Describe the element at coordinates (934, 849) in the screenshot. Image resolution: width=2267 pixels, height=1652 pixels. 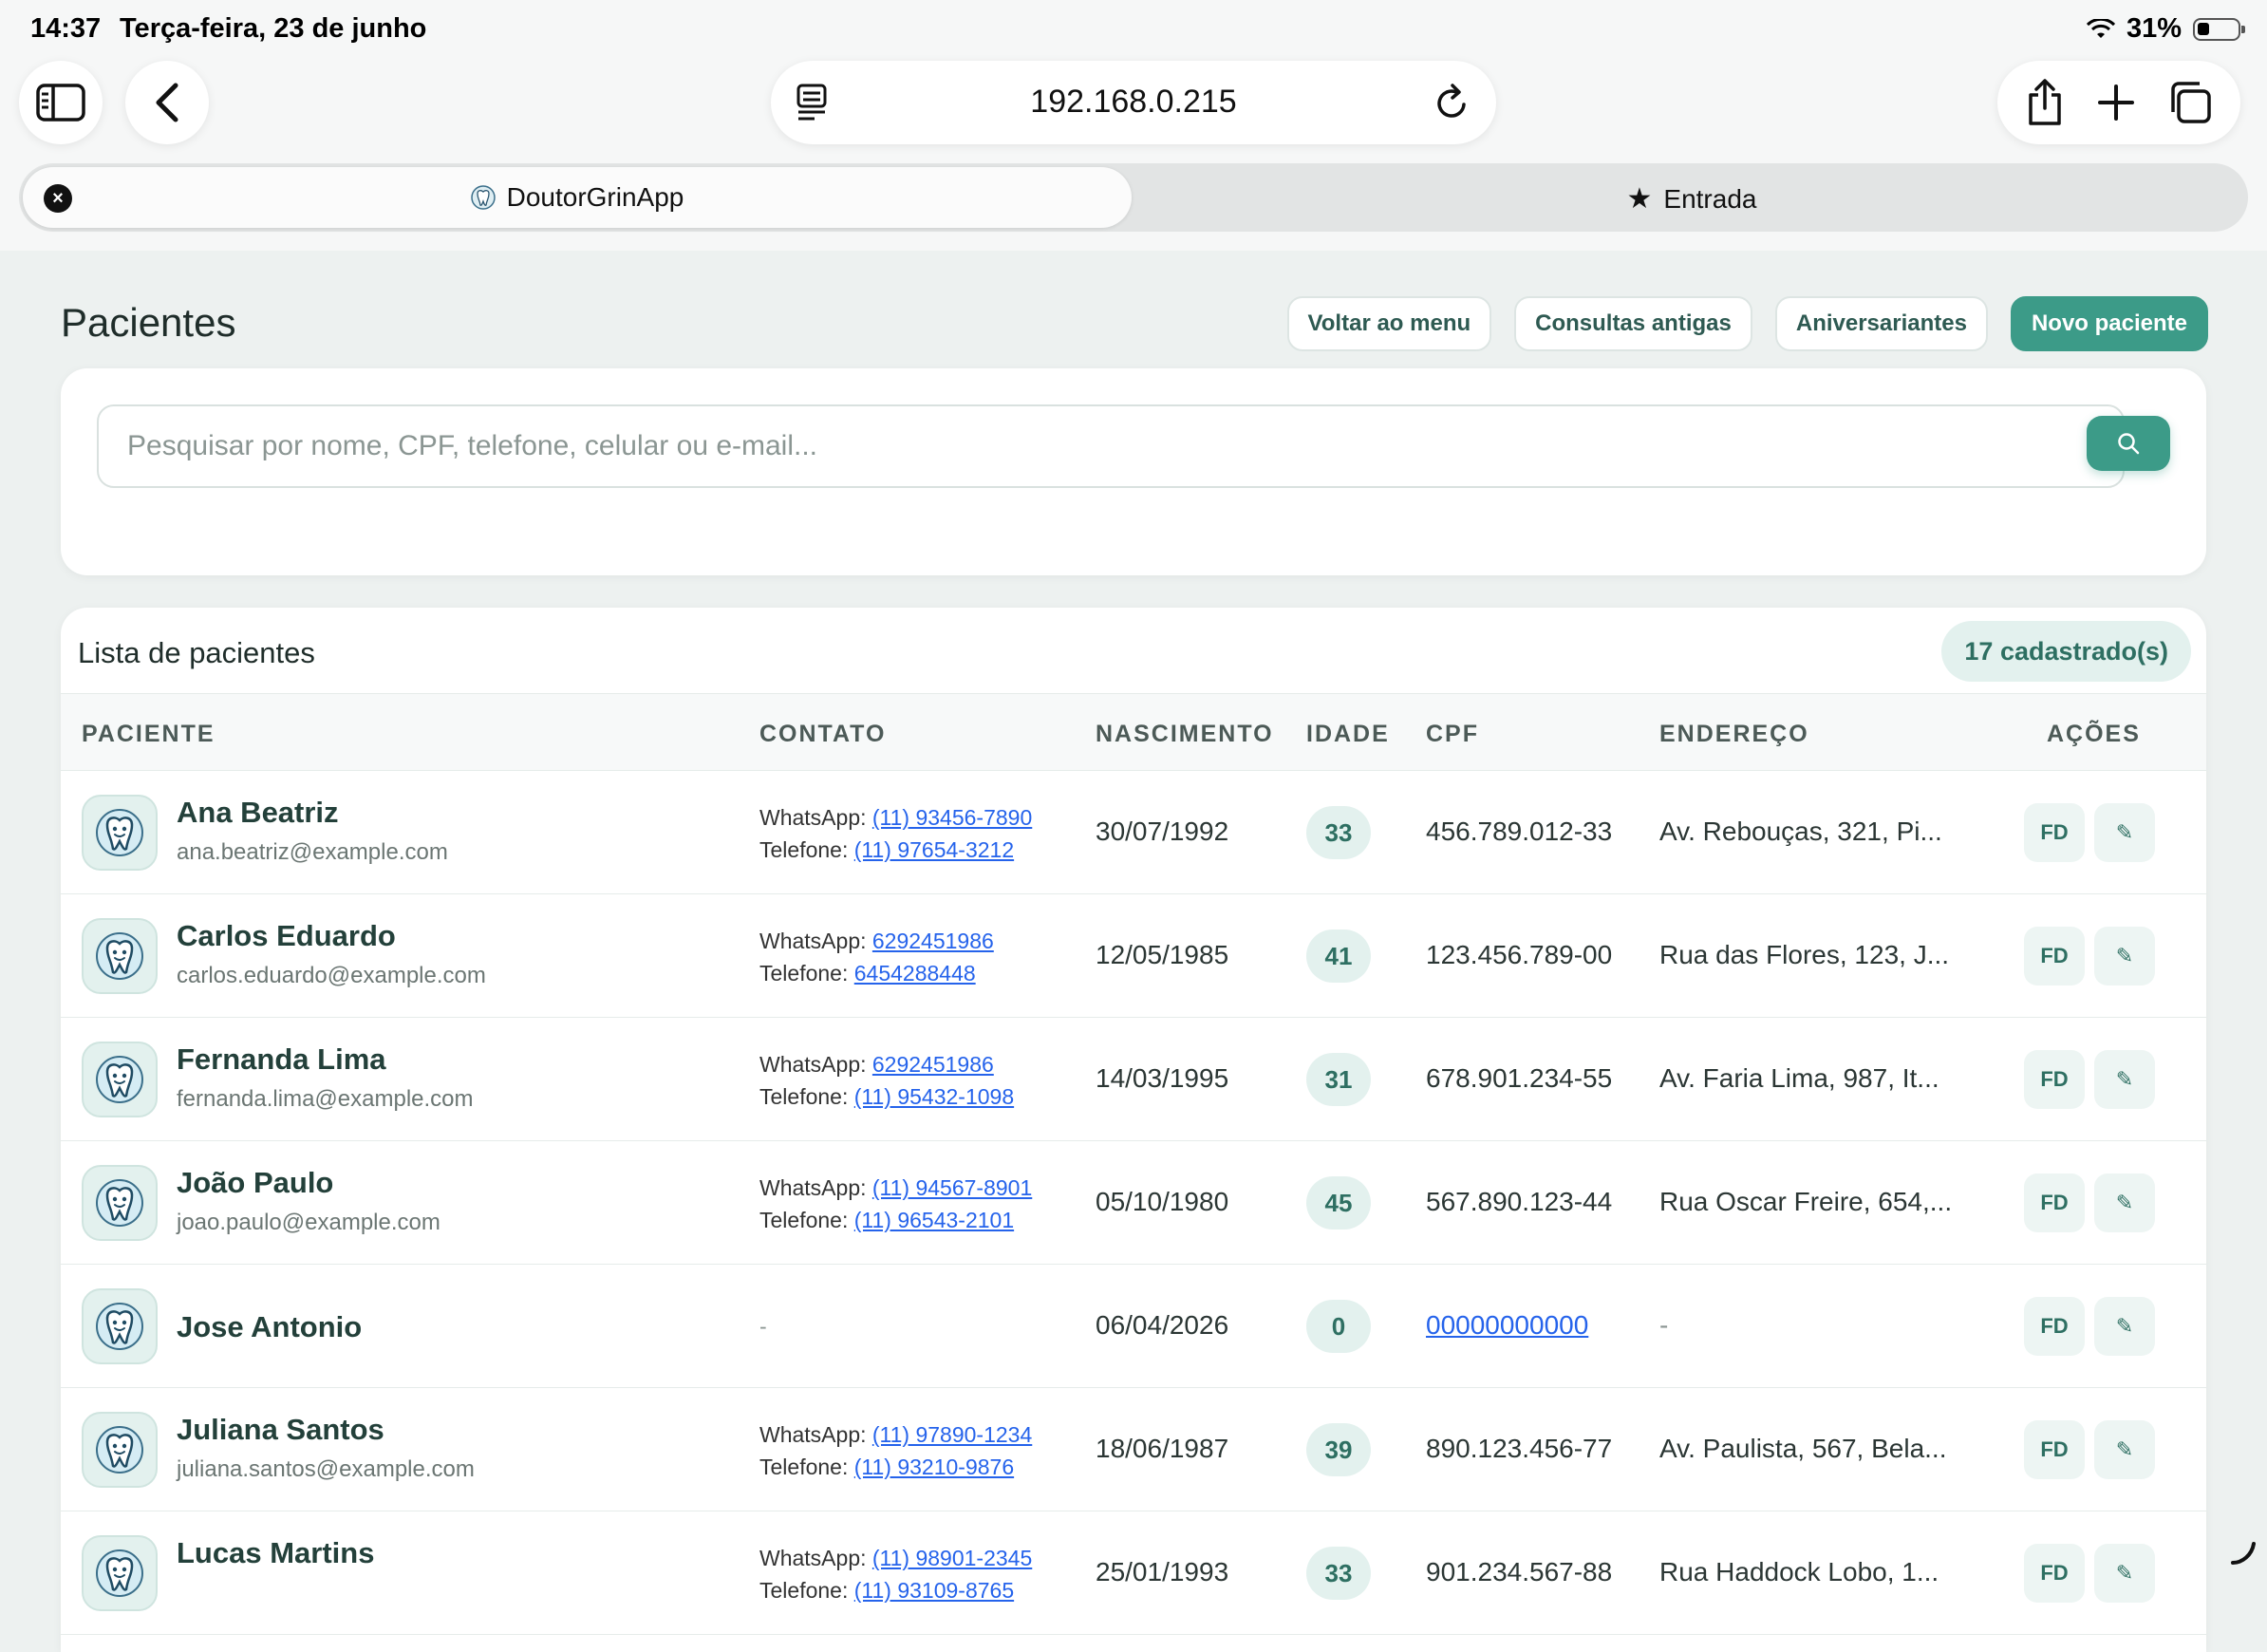
I see `phone-link: (11) 97654-3212` at that location.